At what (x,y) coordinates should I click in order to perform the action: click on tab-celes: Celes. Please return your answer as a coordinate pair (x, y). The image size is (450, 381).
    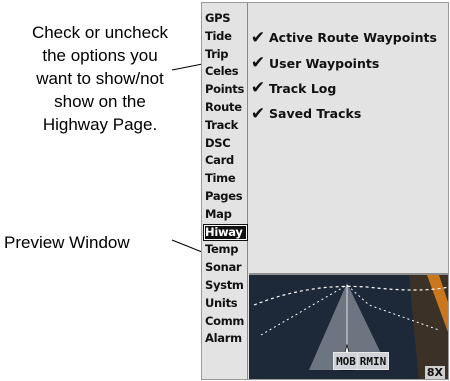
    Looking at the image, I should click on (225, 72).